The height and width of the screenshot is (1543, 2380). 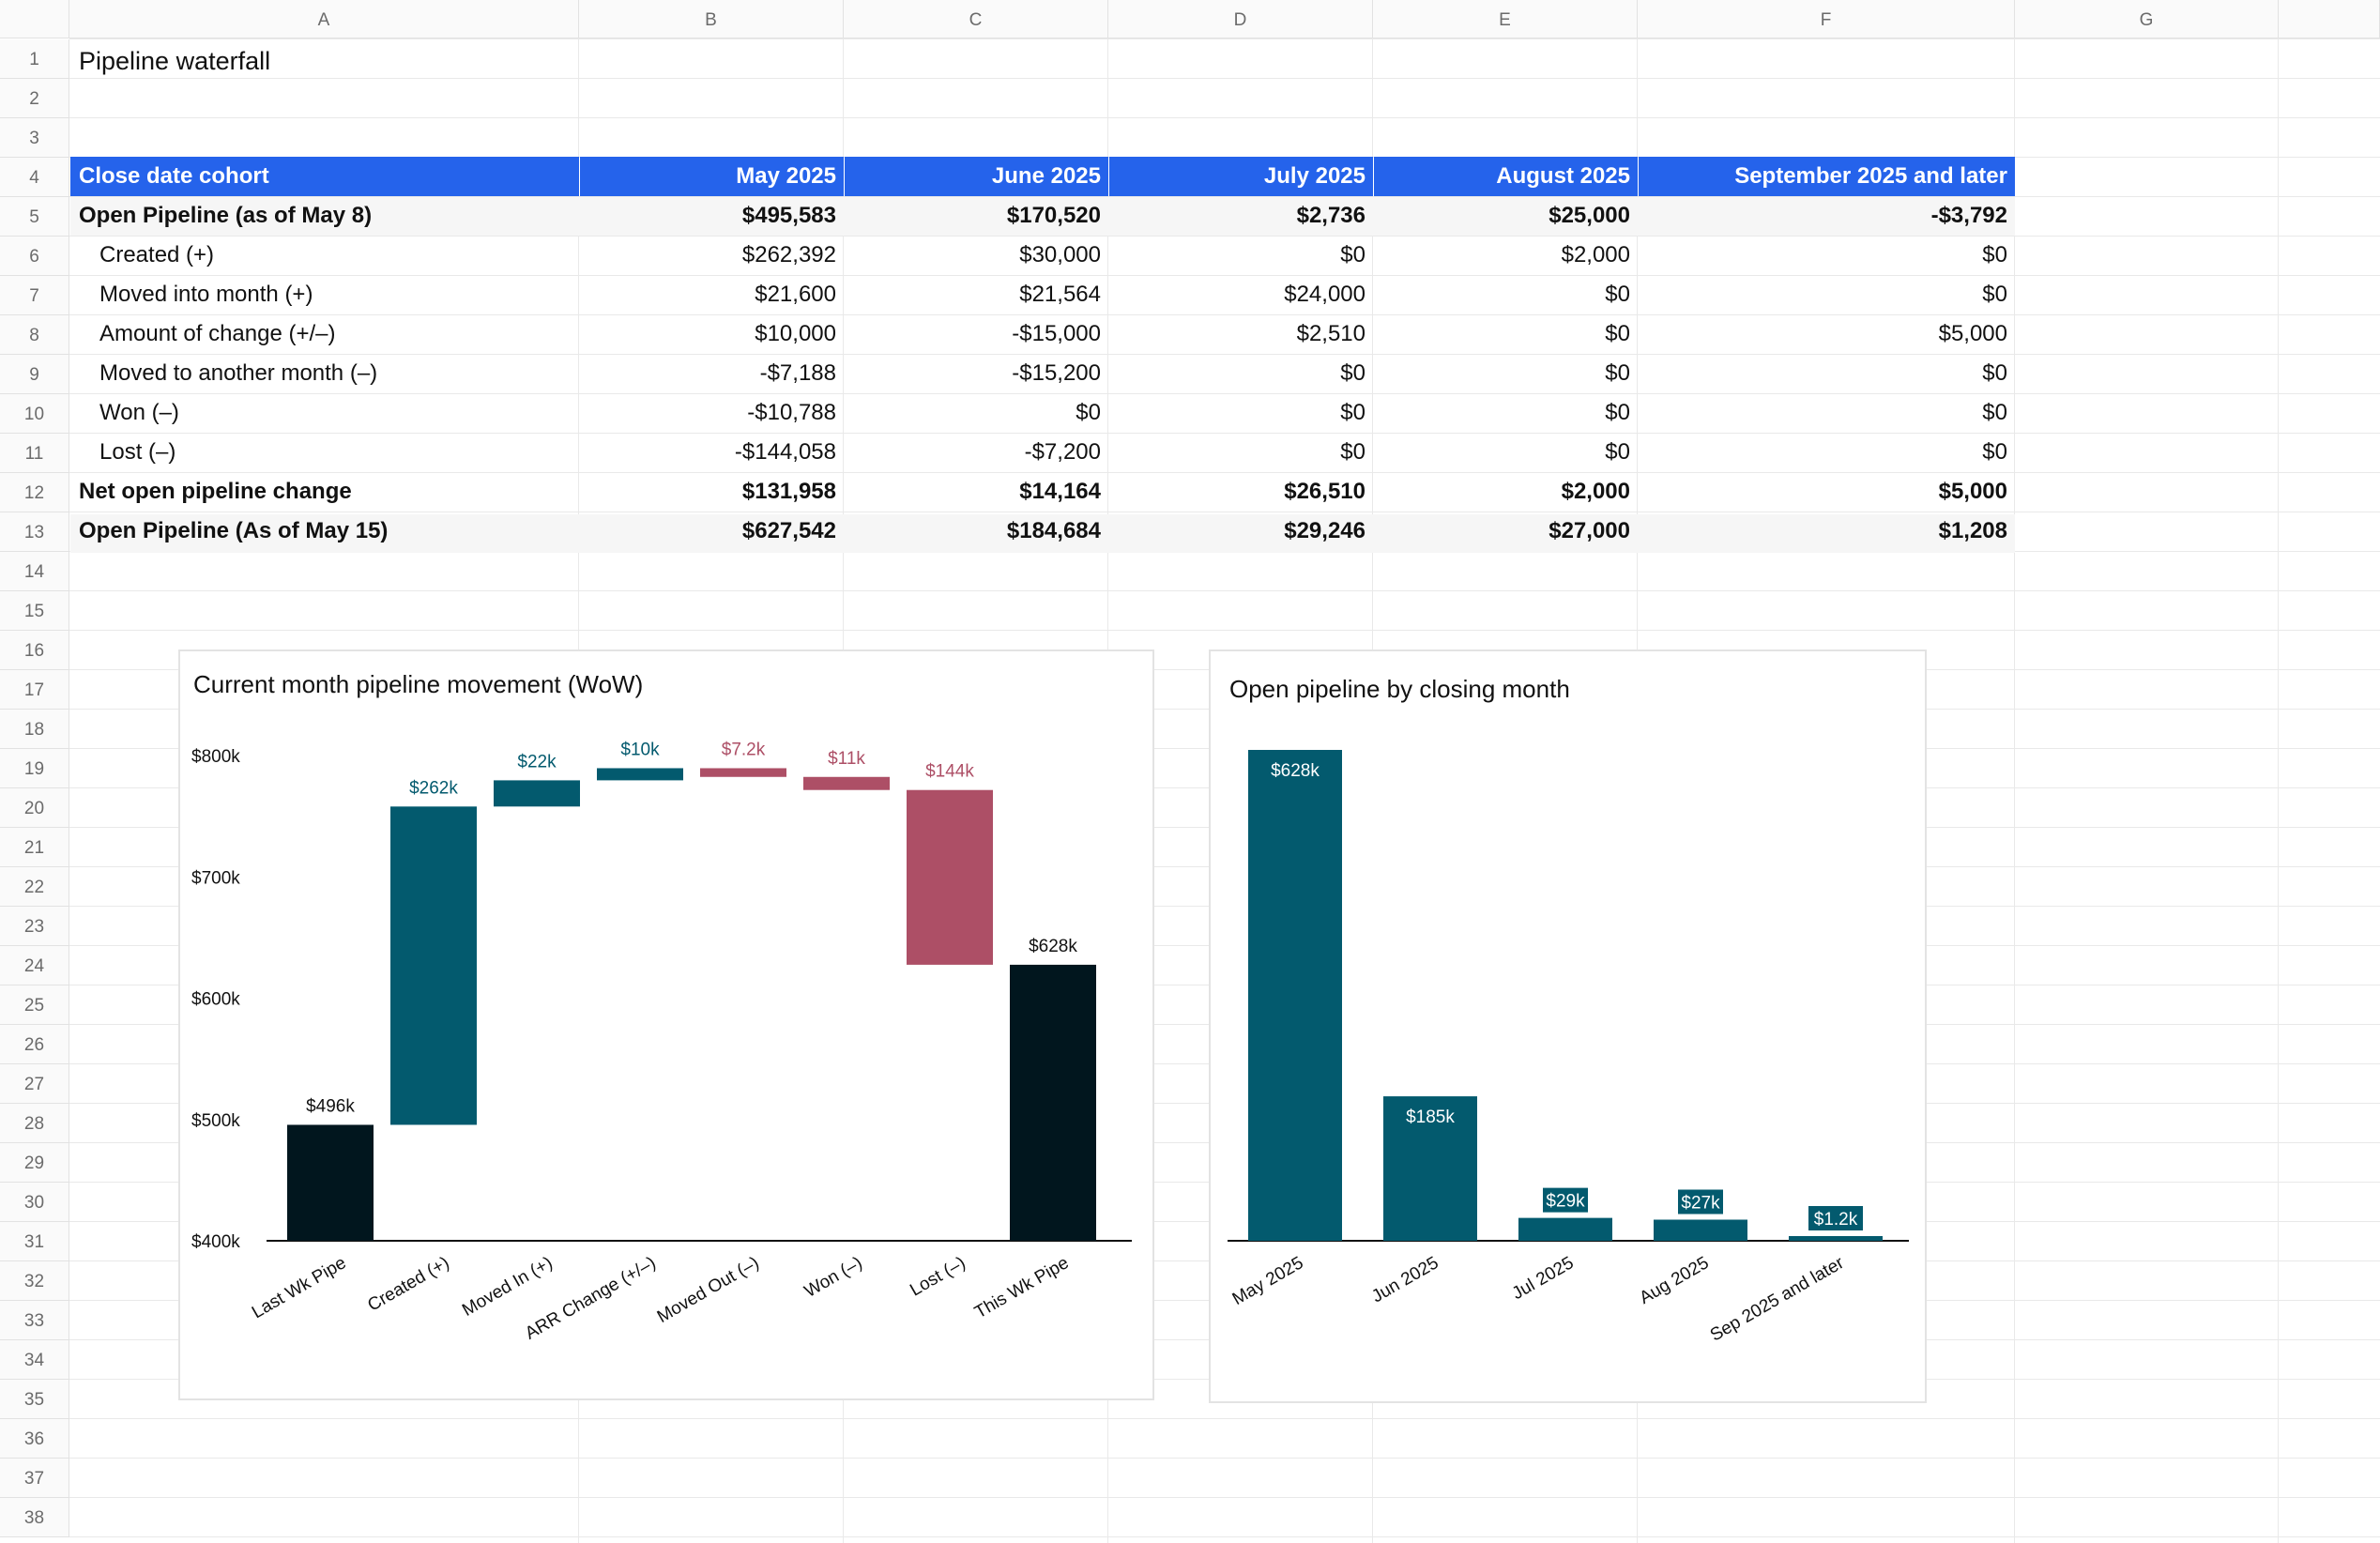 What do you see at coordinates (324, 294) in the screenshot?
I see `row-label: Moved into month (+)` at bounding box center [324, 294].